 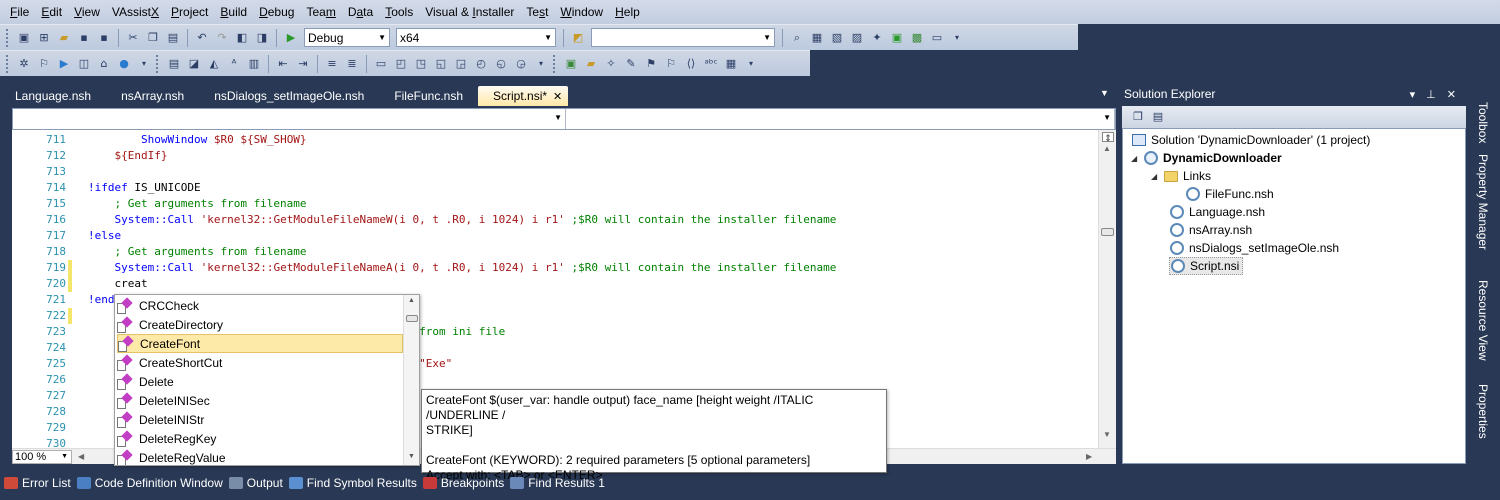 I want to click on tree-node-file: Language.nsh, so click(x=1217, y=212).